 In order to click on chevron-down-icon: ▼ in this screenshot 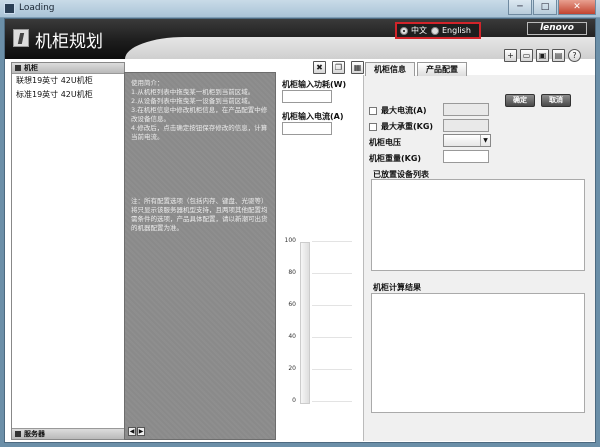, I will do `click(485, 140)`.